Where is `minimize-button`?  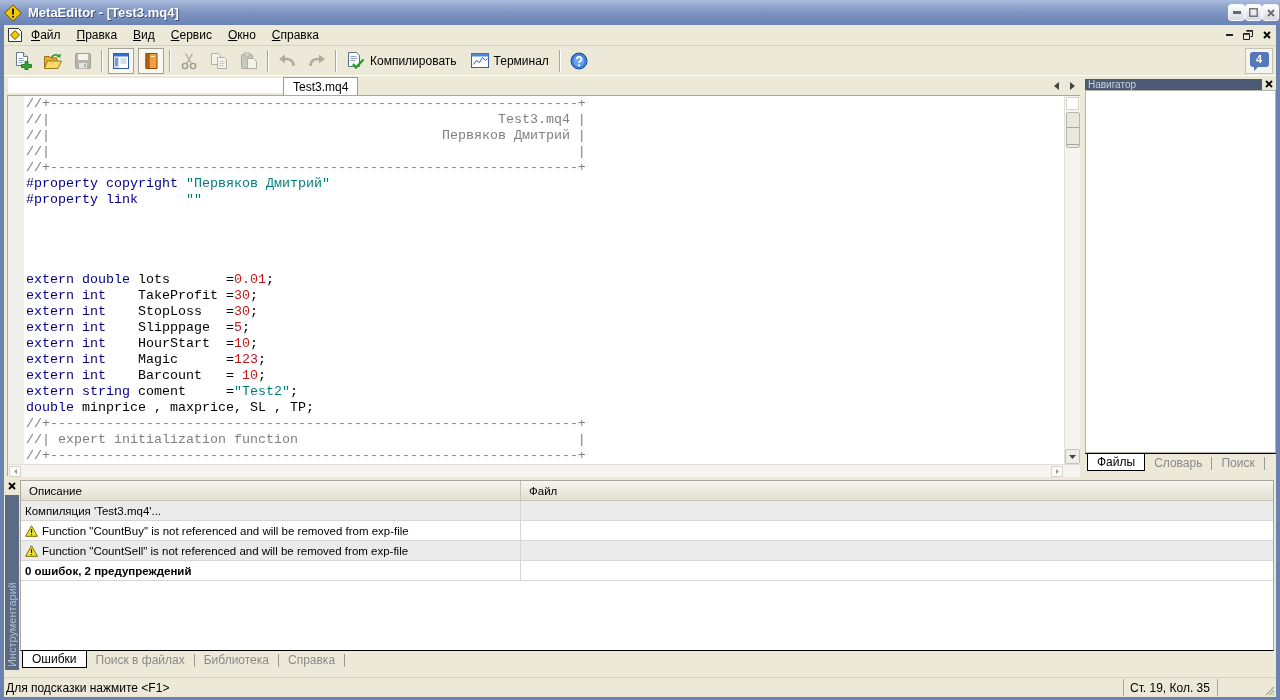 minimize-button is located at coordinates (1236, 12).